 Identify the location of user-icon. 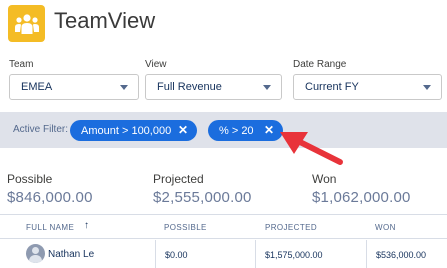
(35, 250).